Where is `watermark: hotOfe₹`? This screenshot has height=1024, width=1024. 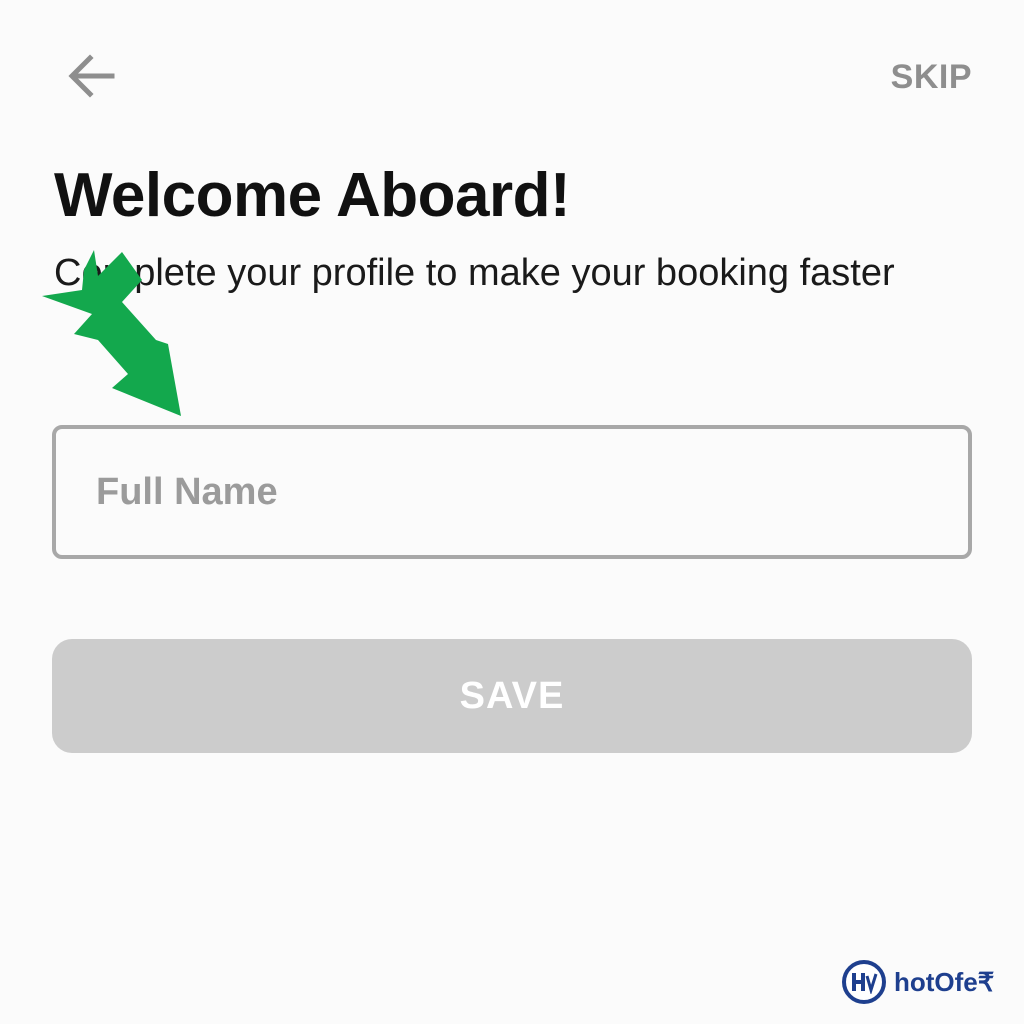
watermark: hotOfe₹ is located at coordinates (918, 982).